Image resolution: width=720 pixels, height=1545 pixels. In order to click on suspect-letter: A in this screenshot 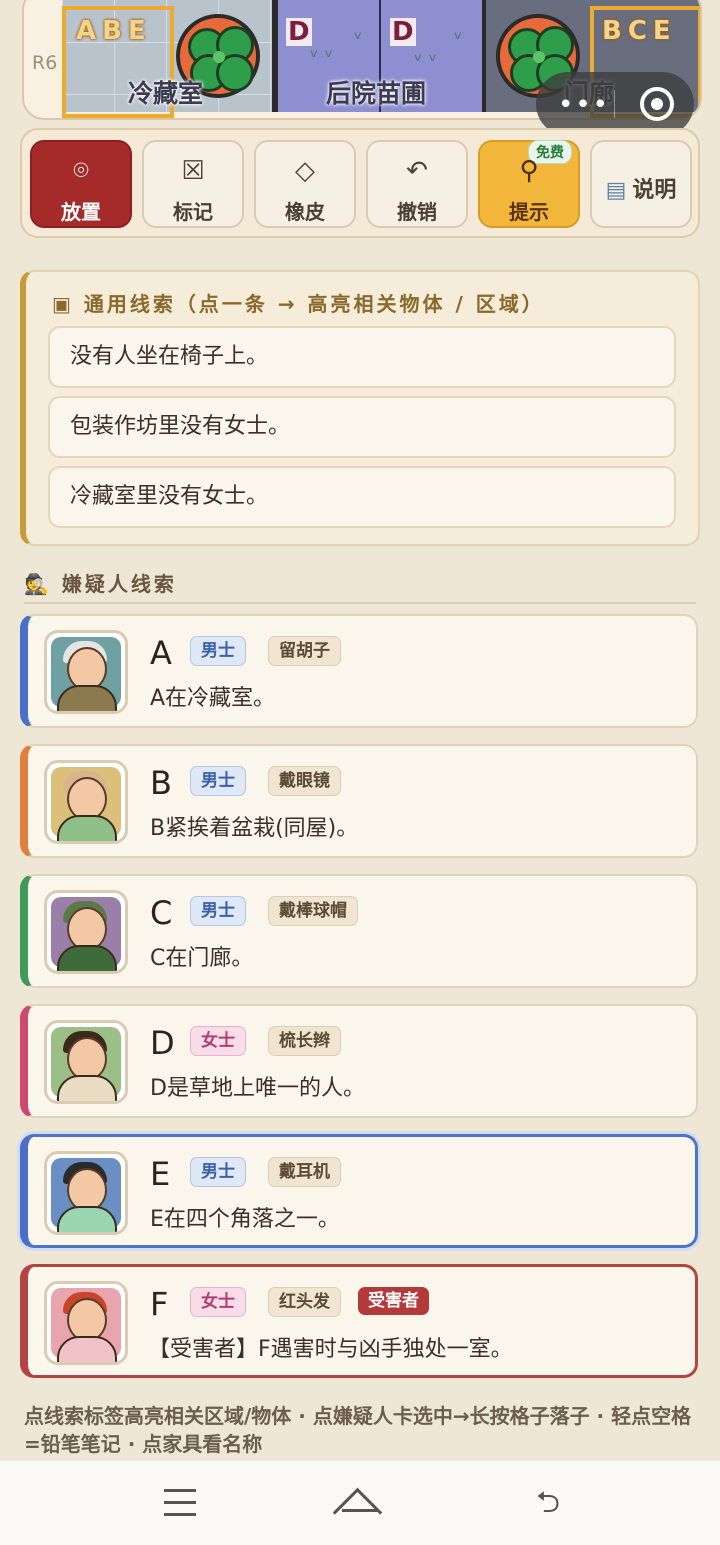, I will do `click(161, 653)`.